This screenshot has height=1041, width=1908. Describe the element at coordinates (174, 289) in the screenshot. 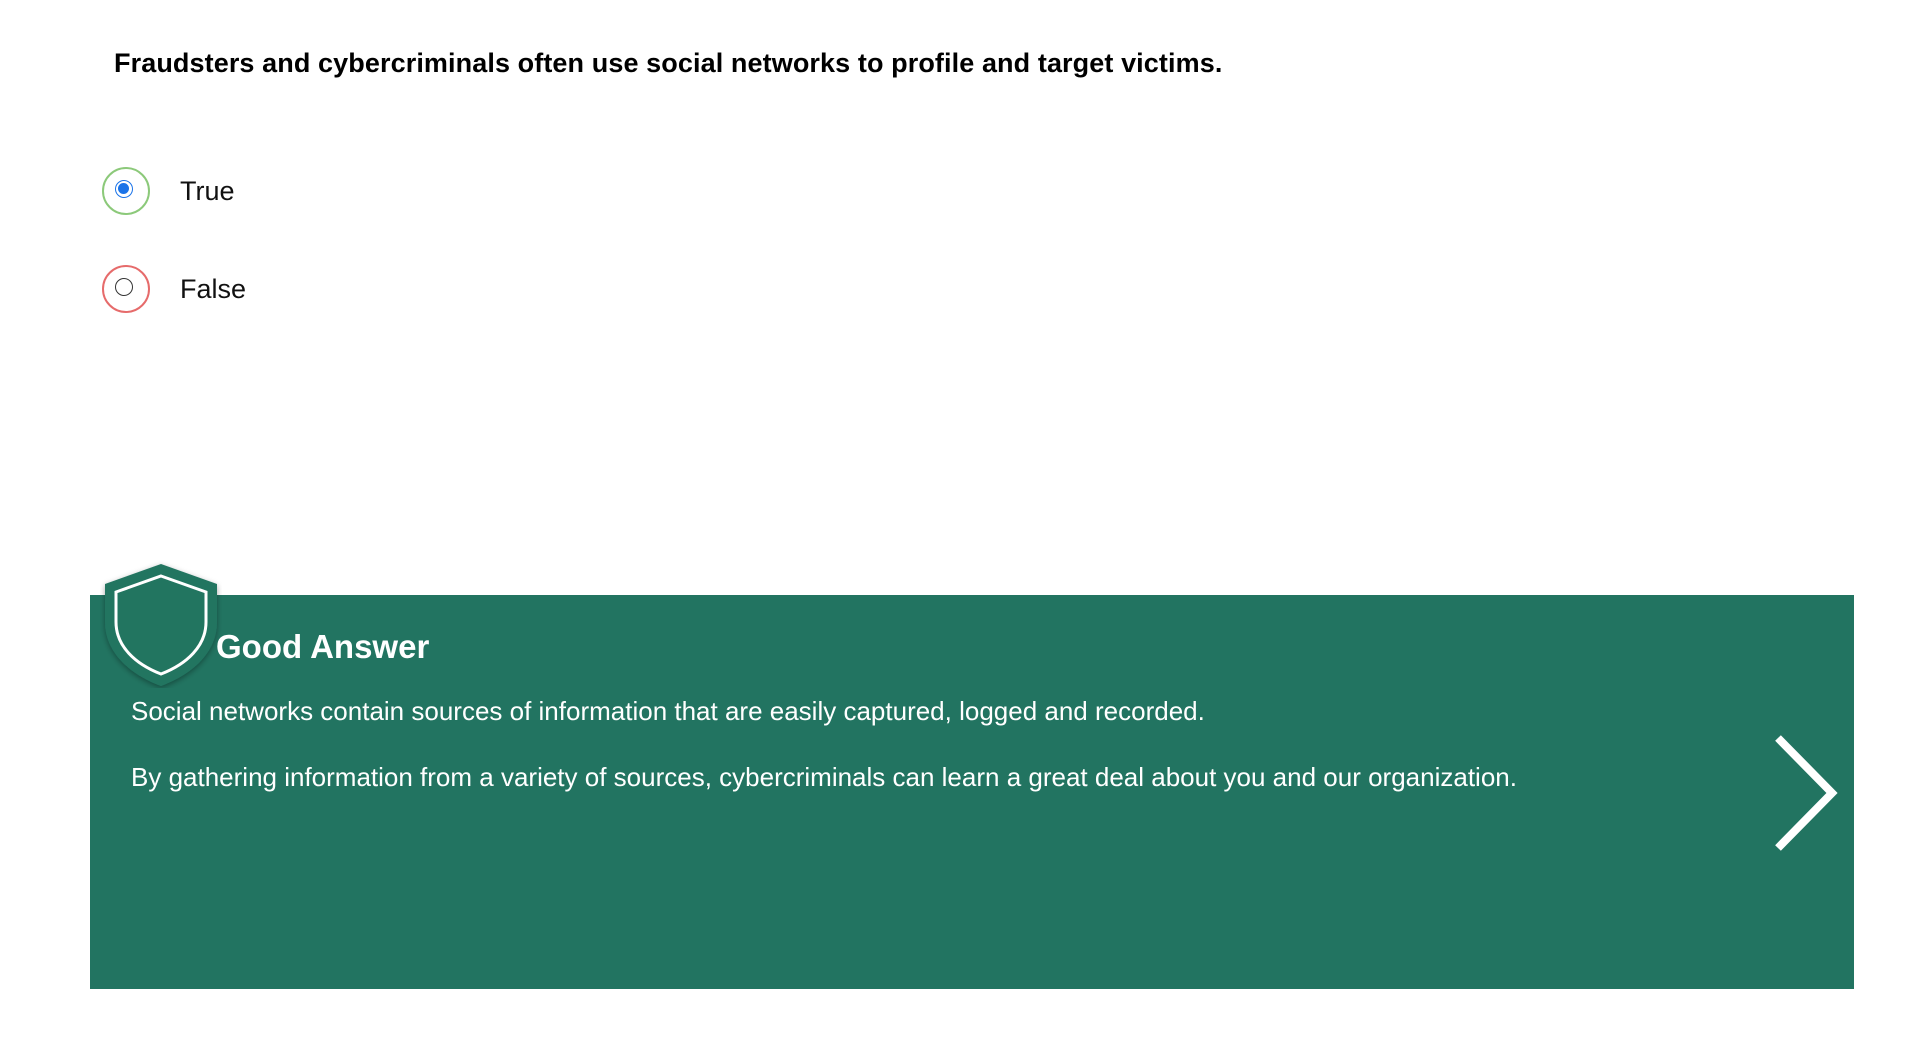

I see `option-false: False` at that location.